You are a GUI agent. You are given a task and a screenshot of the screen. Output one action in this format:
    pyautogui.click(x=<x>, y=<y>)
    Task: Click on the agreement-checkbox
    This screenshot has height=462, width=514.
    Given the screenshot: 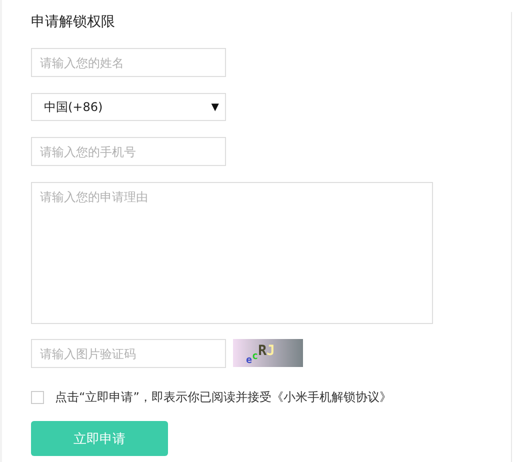 What is the action you would take?
    pyautogui.click(x=37, y=397)
    